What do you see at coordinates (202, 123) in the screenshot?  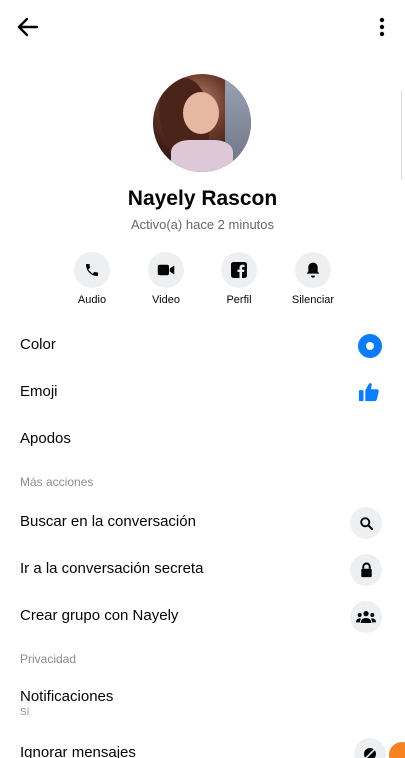 I see `profile-avatar` at bounding box center [202, 123].